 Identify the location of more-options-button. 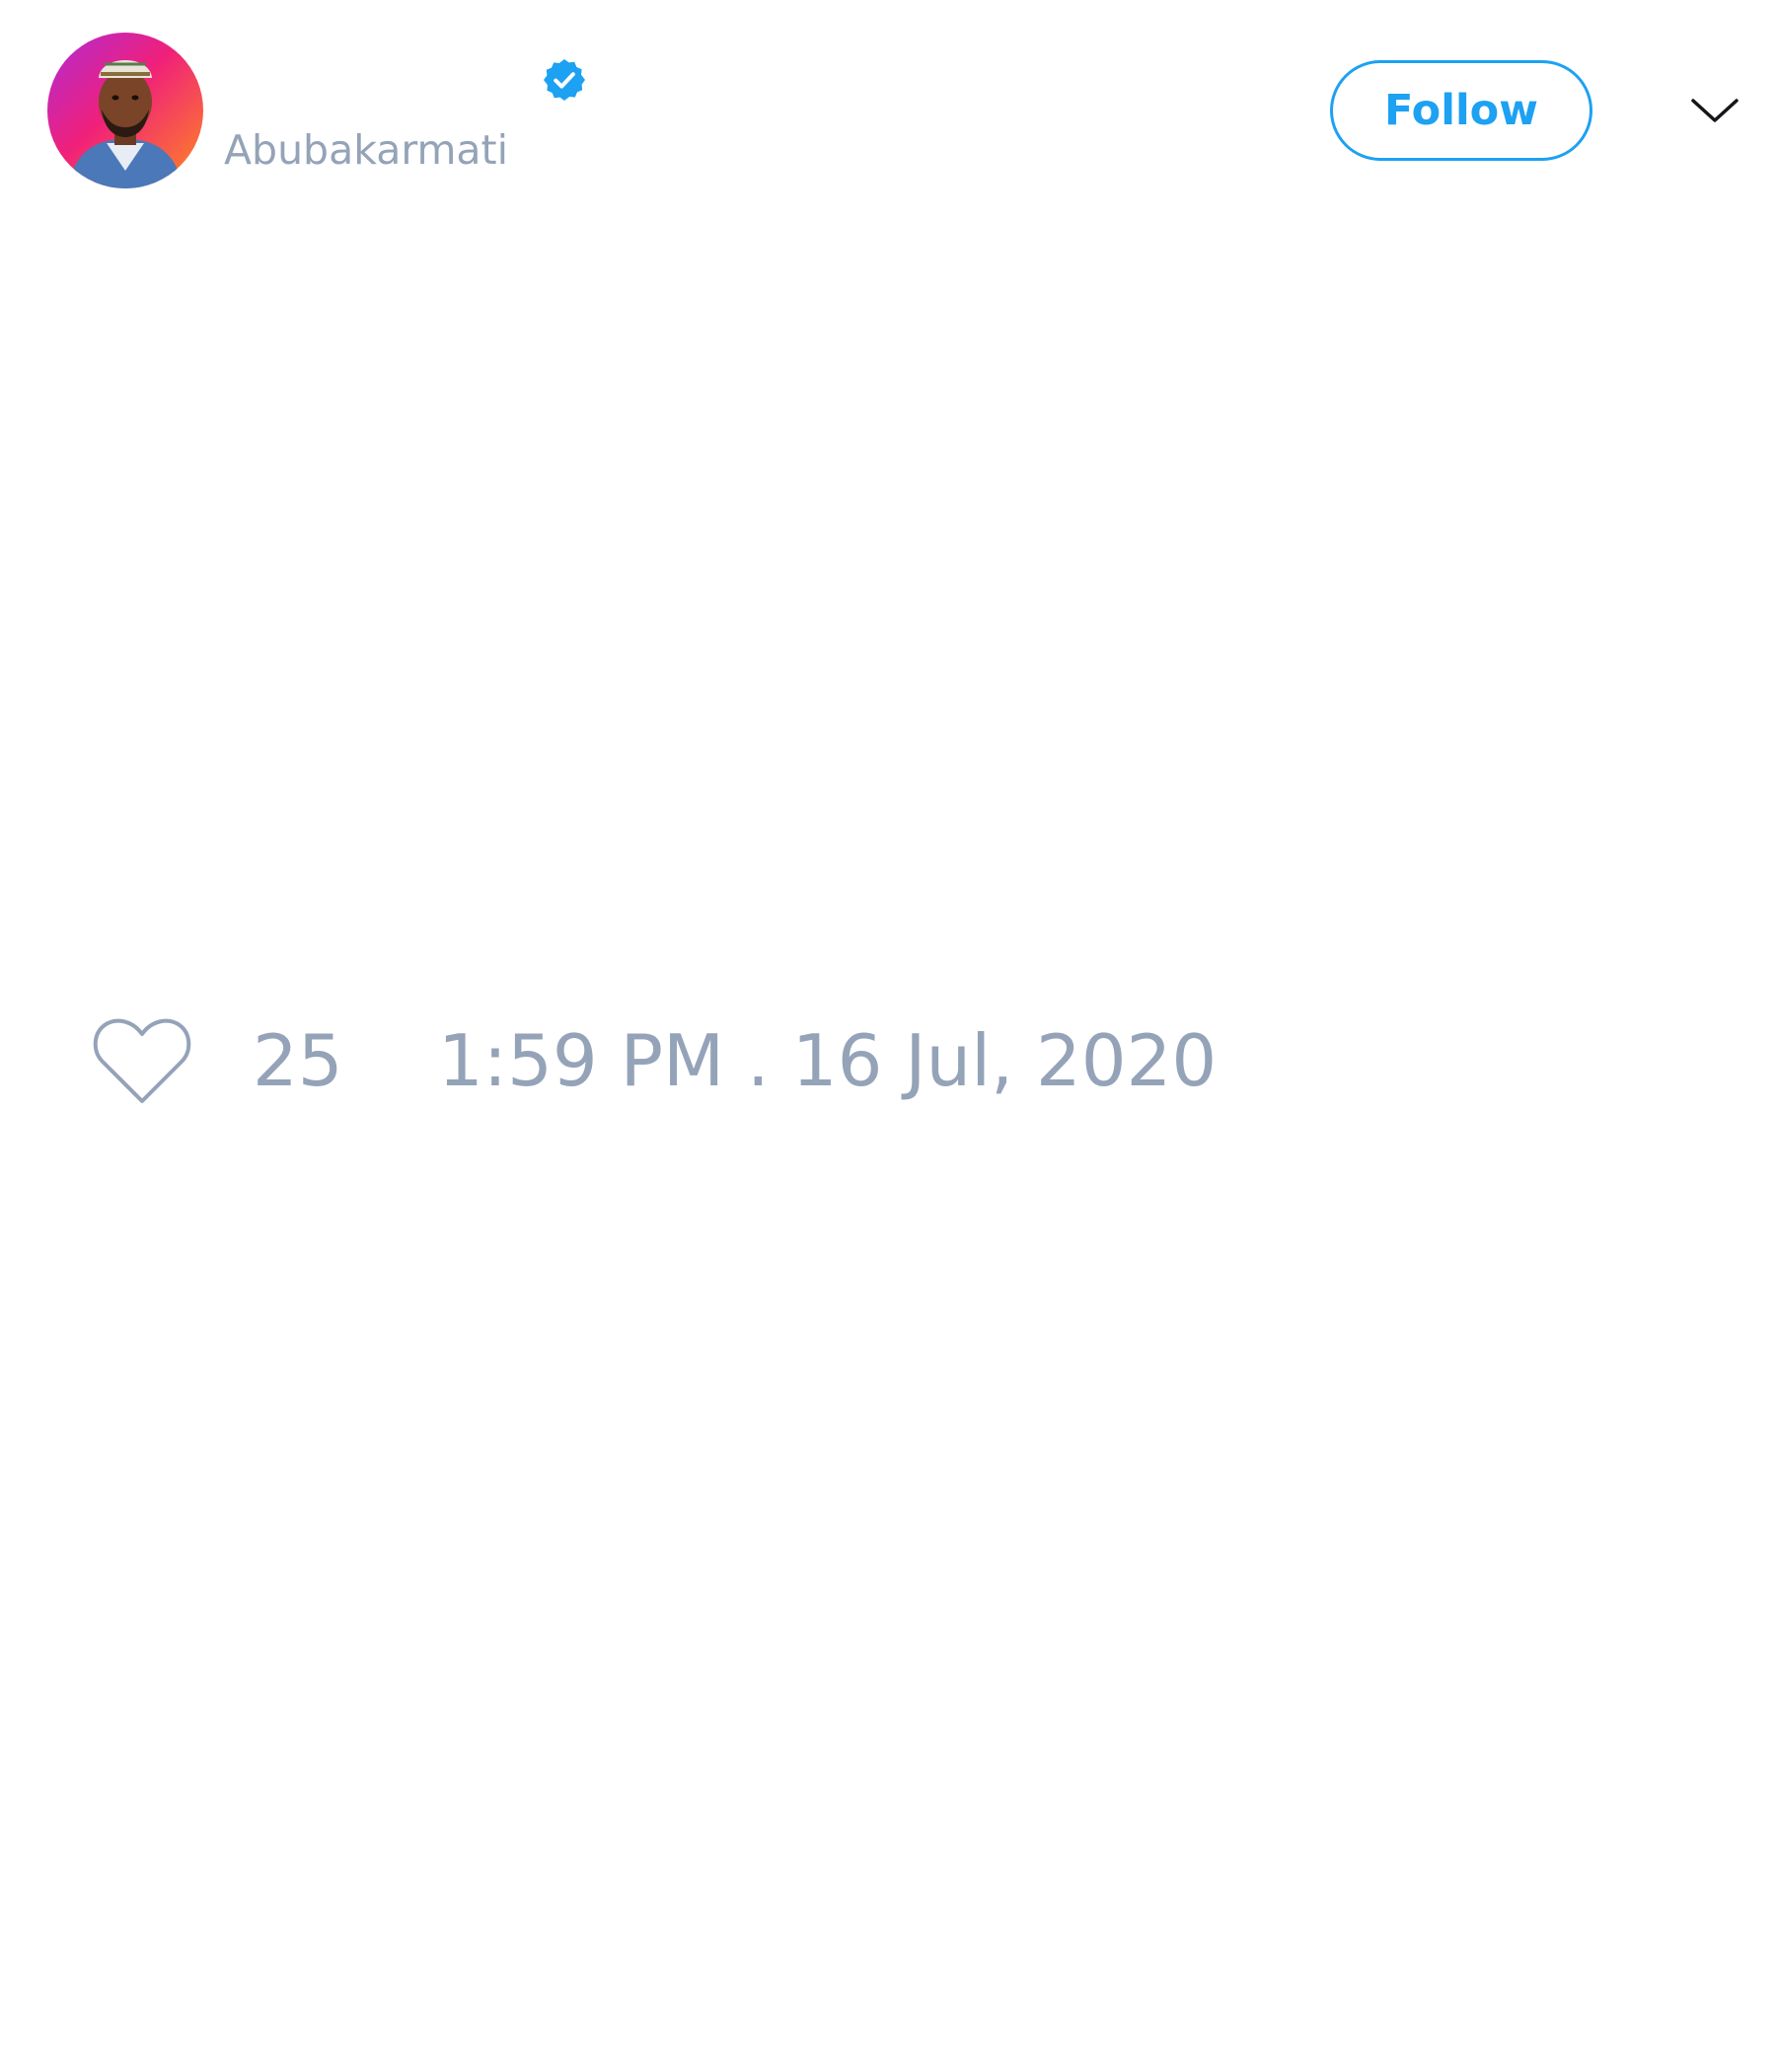
(1714, 111).